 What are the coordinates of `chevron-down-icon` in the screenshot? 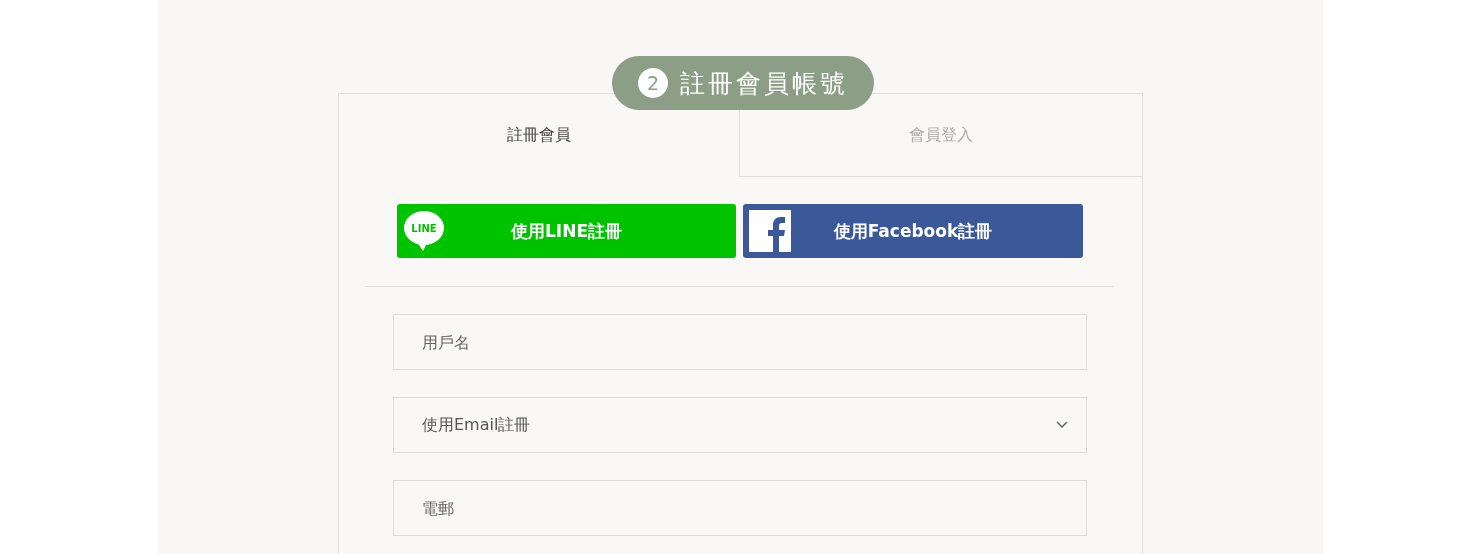 It's located at (1062, 425).